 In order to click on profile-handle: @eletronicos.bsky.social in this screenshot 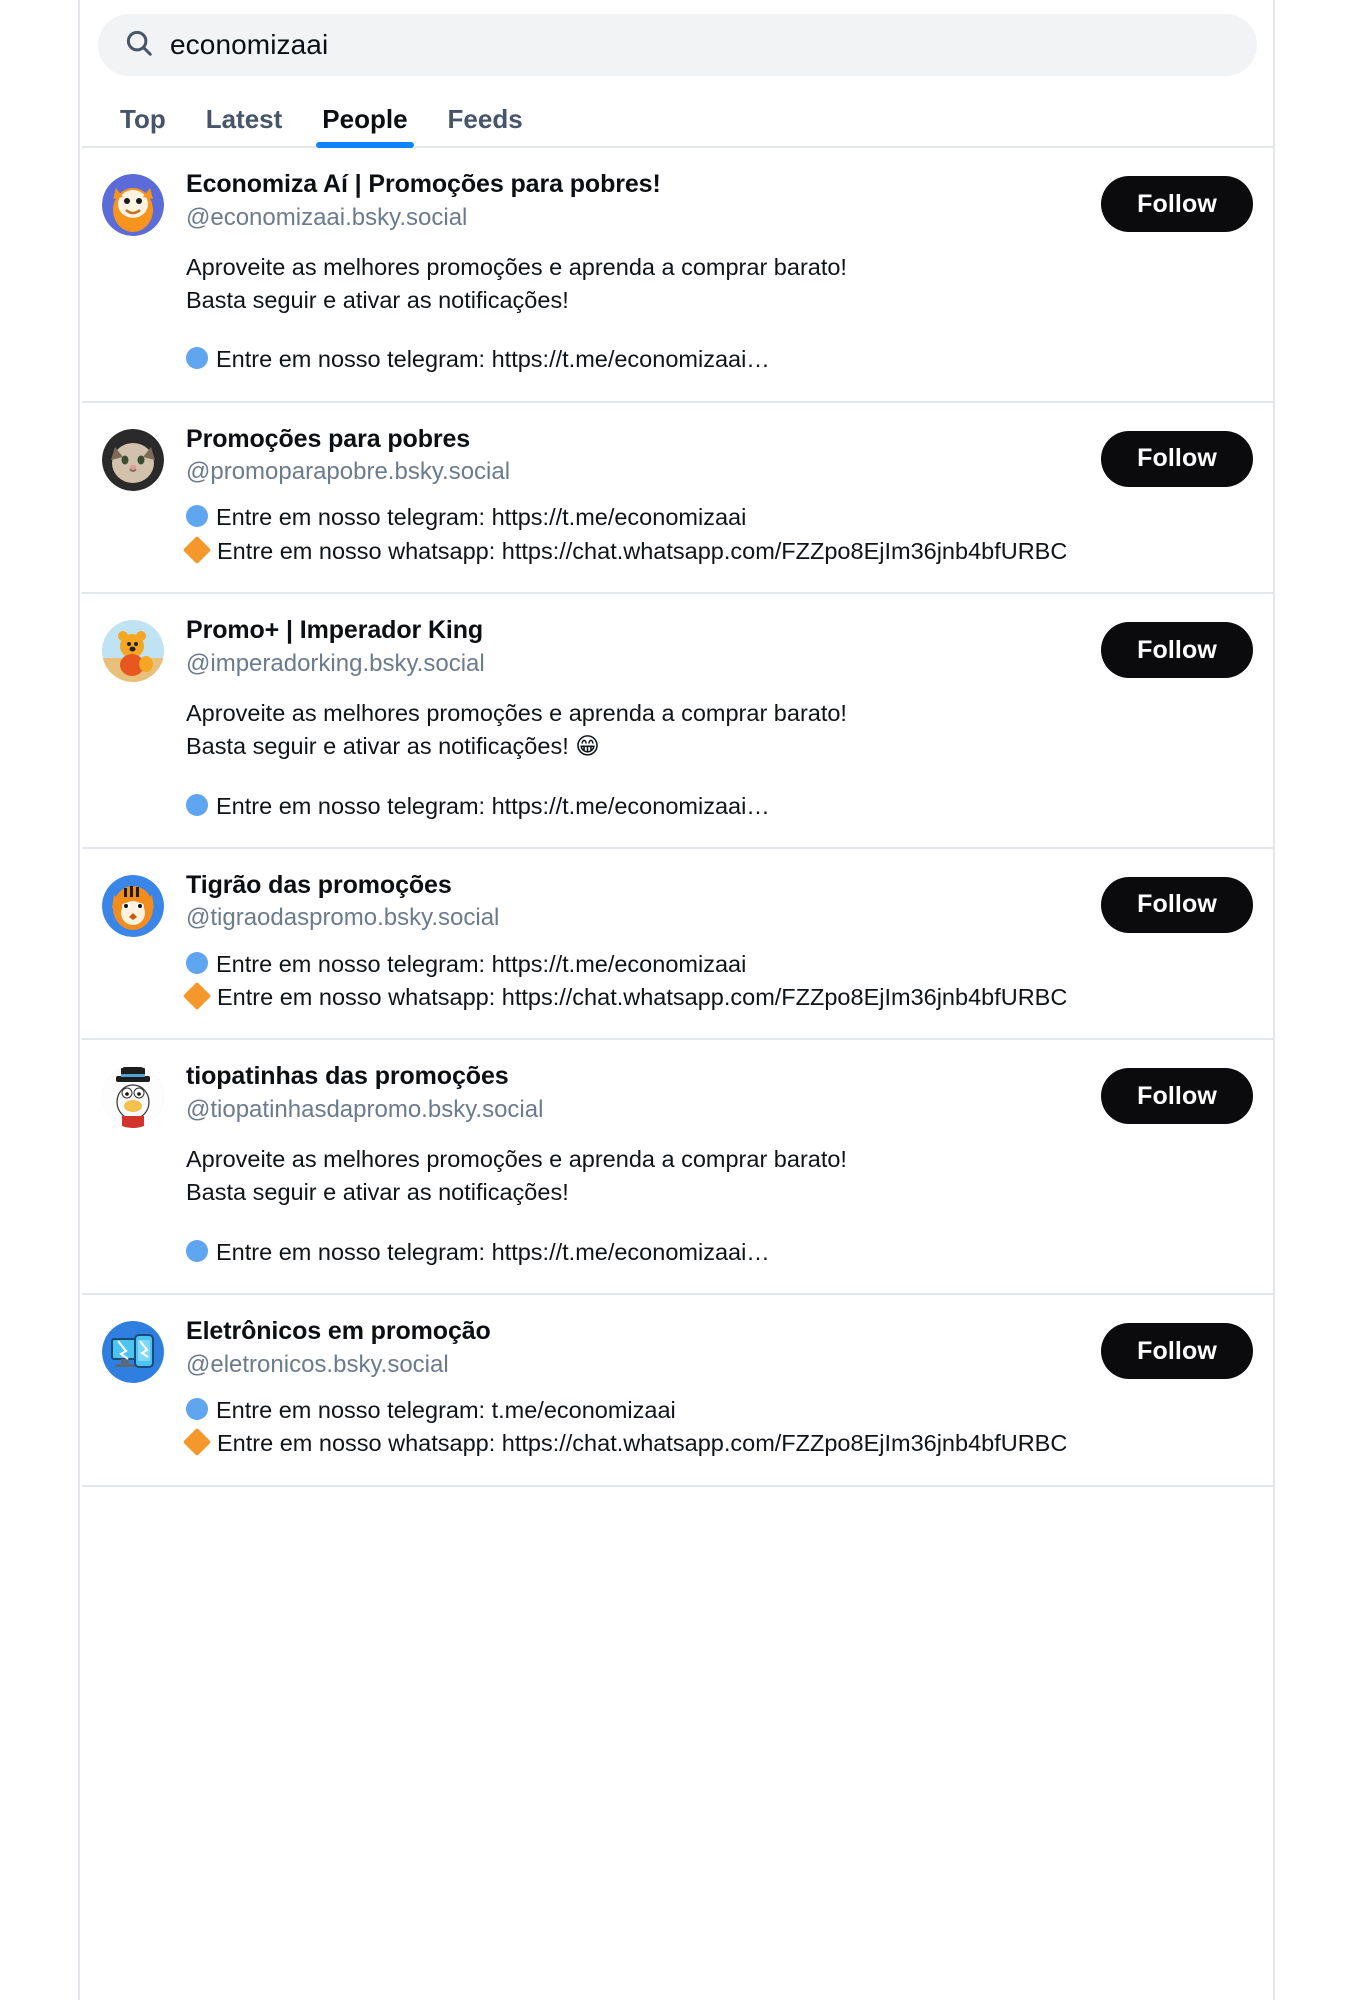, I will do `click(636, 1364)`.